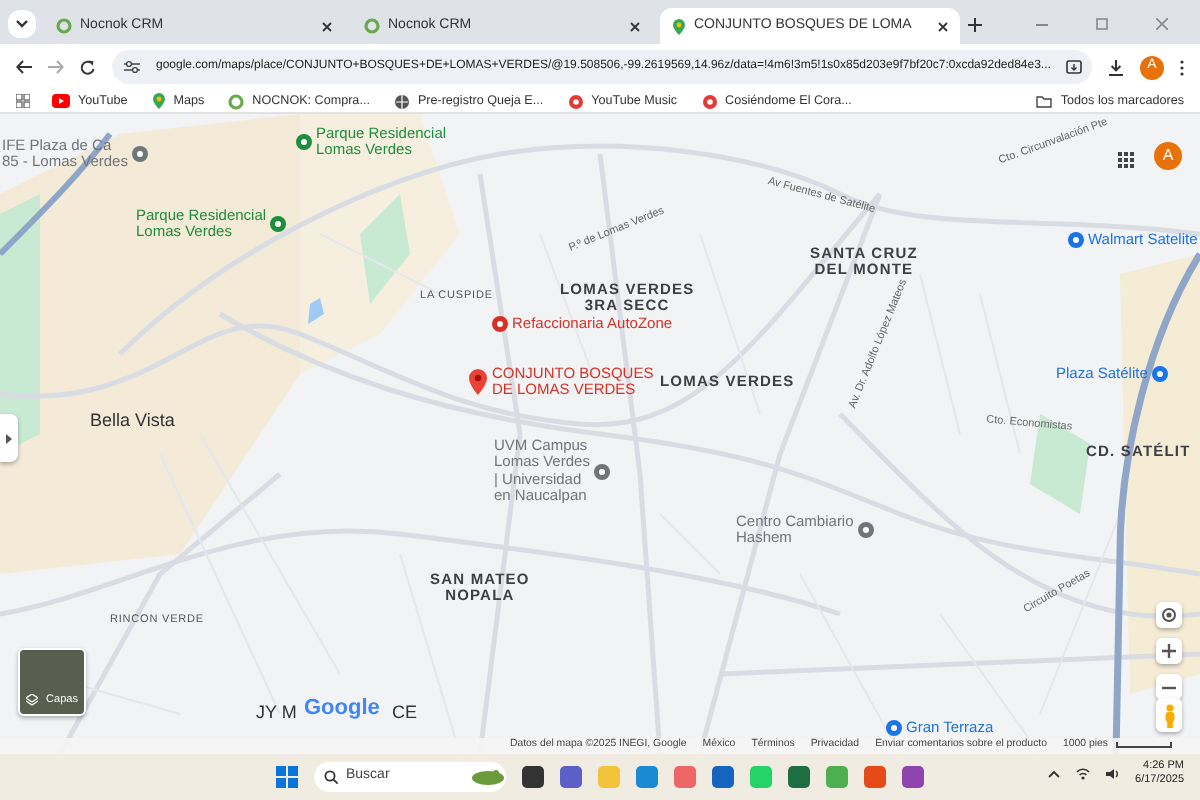 The height and width of the screenshot is (800, 1200). Describe the element at coordinates (1102, 24) in the screenshot. I see `restore-icon` at that location.